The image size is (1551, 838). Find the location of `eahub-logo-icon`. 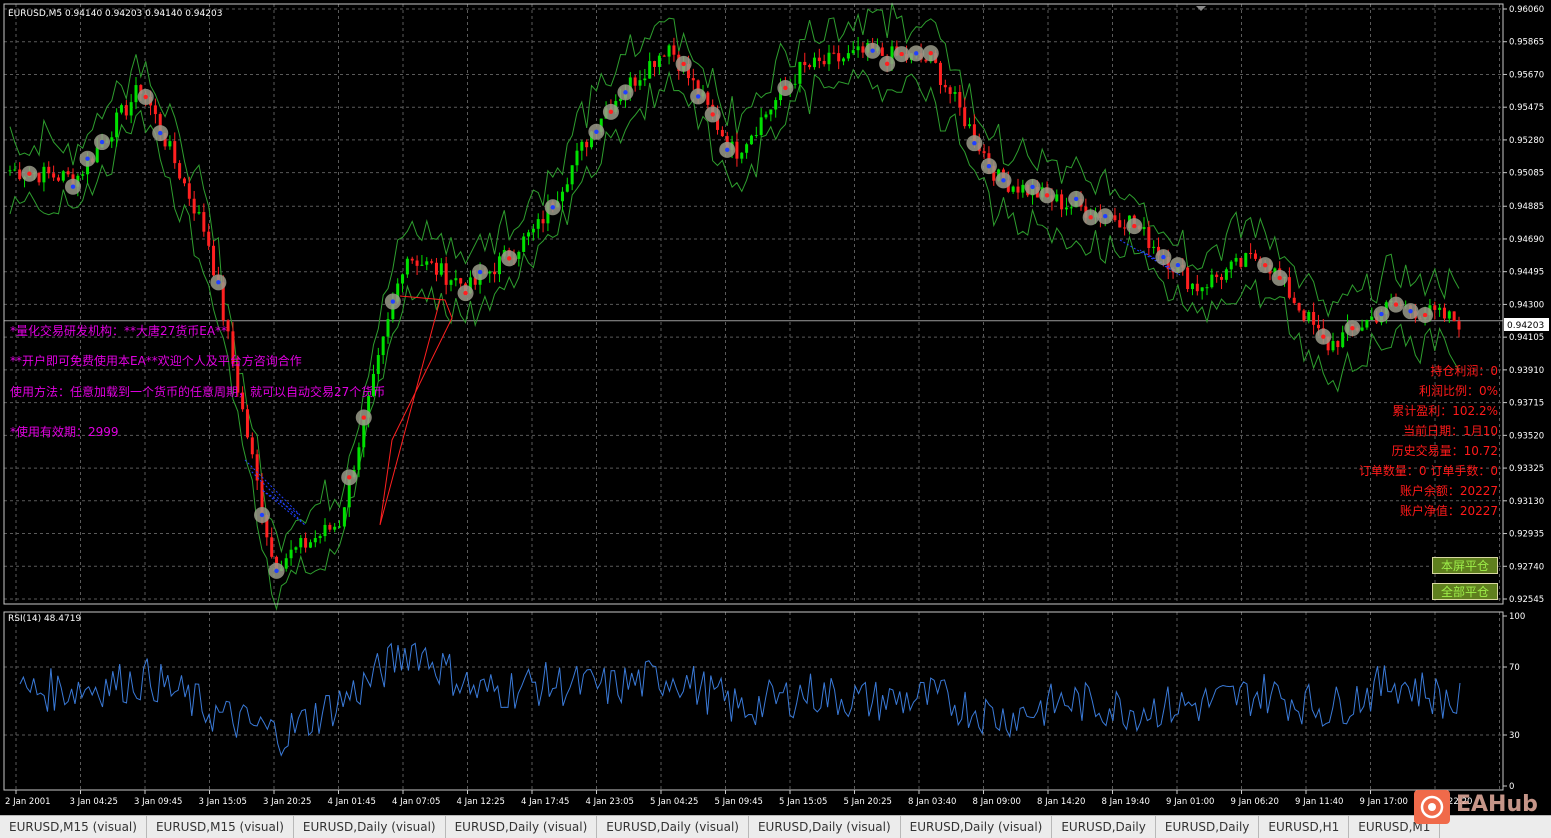

eahub-logo-icon is located at coordinates (1432, 807).